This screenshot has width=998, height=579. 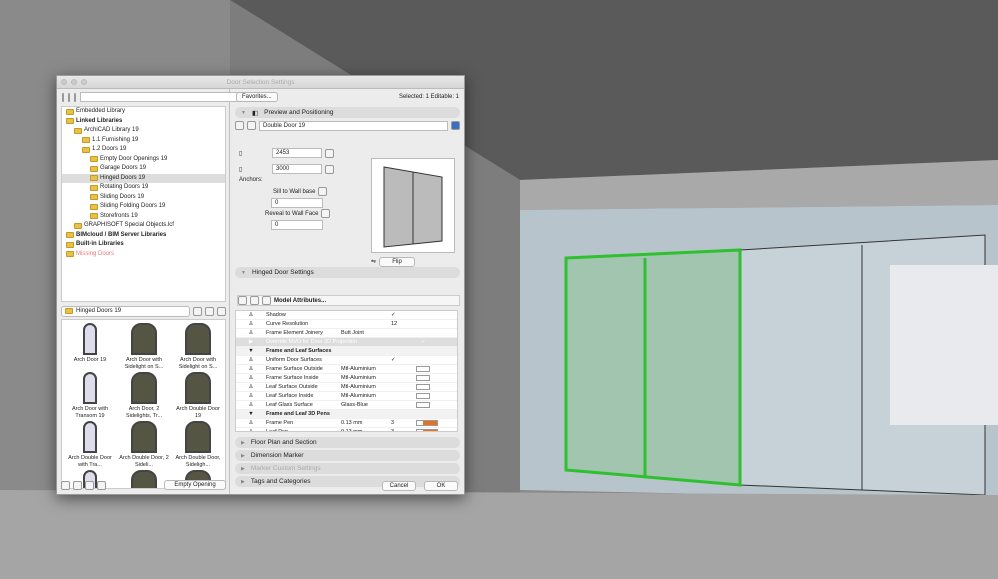 I want to click on parameter-row: ♙ Leaf Surface Outside Mtl-Aluminium, so click(x=346, y=387).